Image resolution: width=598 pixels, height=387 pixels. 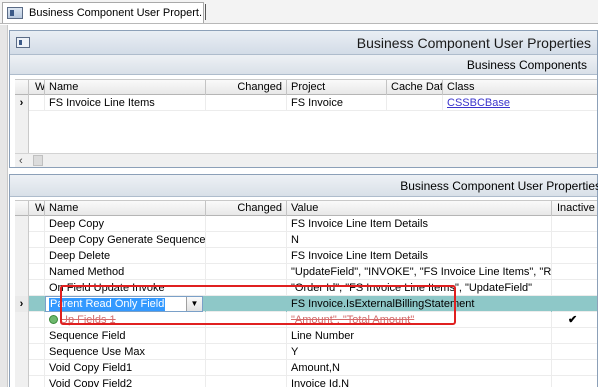 I want to click on table-row: Deep Delete FS Invoice Line Item Details, so click(x=306, y=256).